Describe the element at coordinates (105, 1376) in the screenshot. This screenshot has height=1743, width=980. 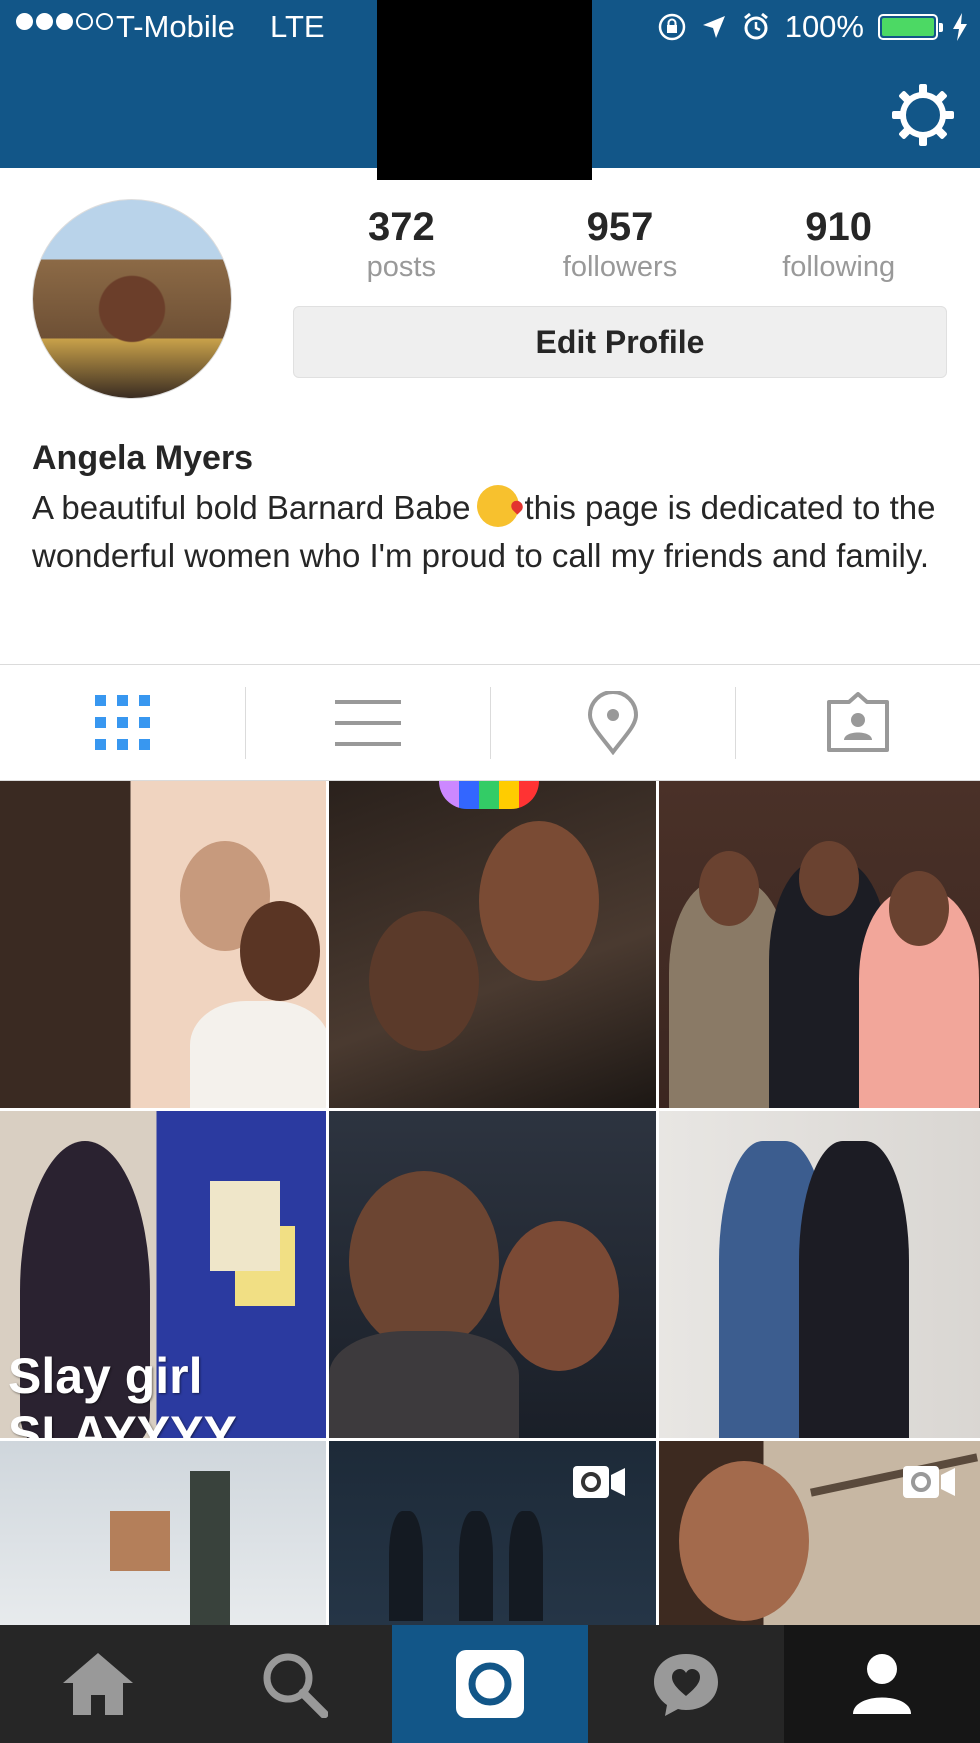
I see `post-overlay-line1: Slay girl` at that location.